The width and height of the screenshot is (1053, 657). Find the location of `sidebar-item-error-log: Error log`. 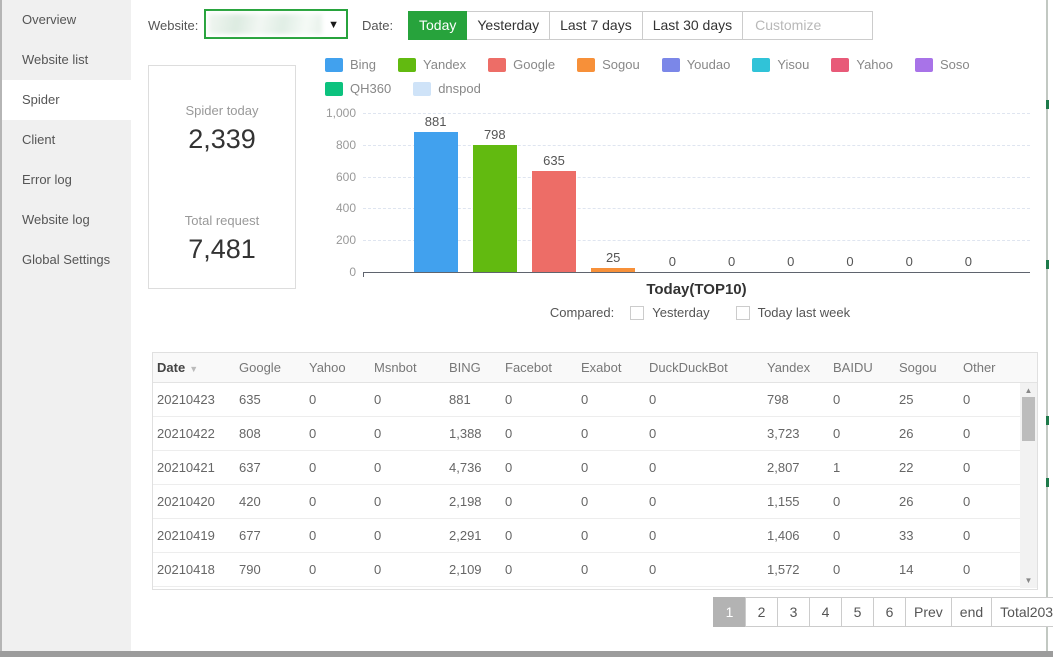

sidebar-item-error-log: Error log is located at coordinates (66, 180).